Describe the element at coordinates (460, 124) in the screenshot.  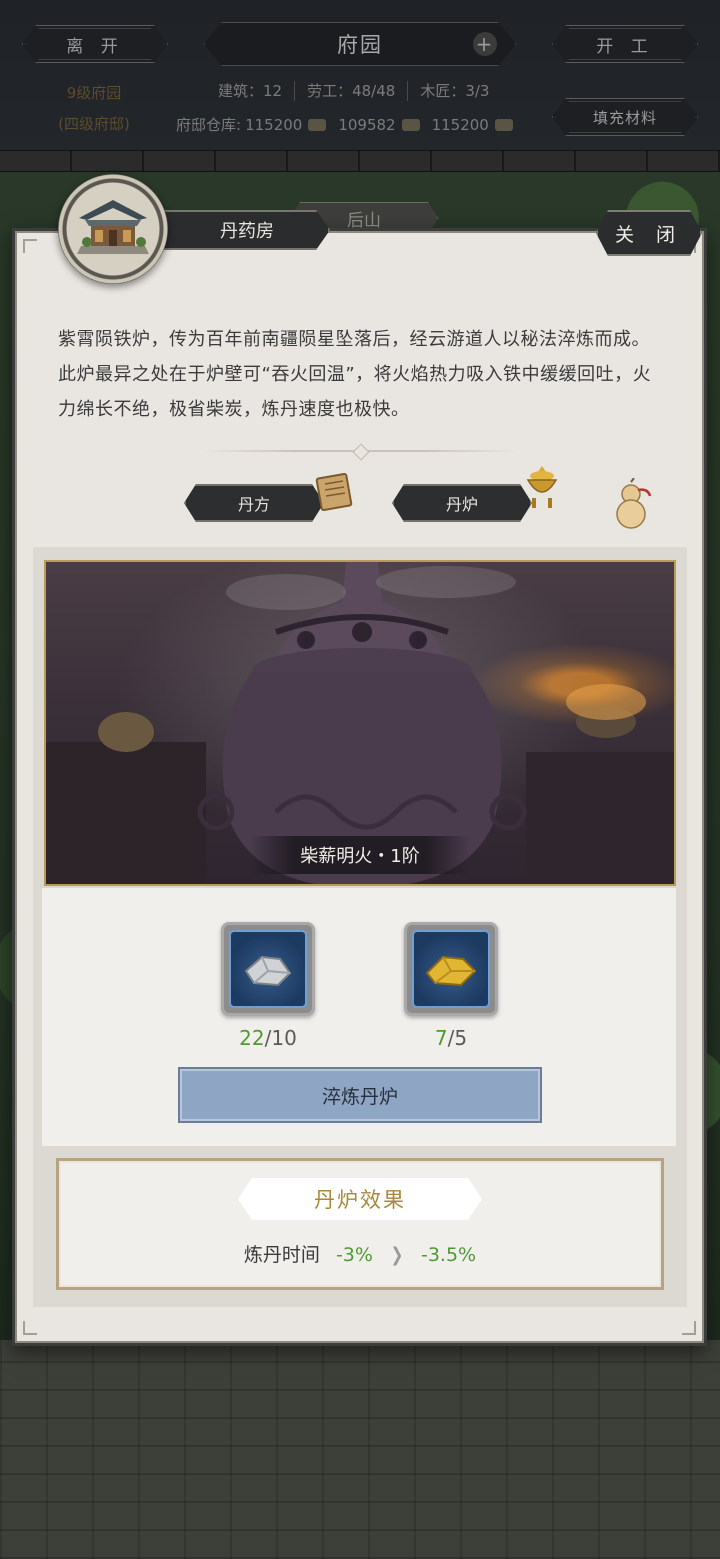
I see `storage-item3-count: 115200` at that location.